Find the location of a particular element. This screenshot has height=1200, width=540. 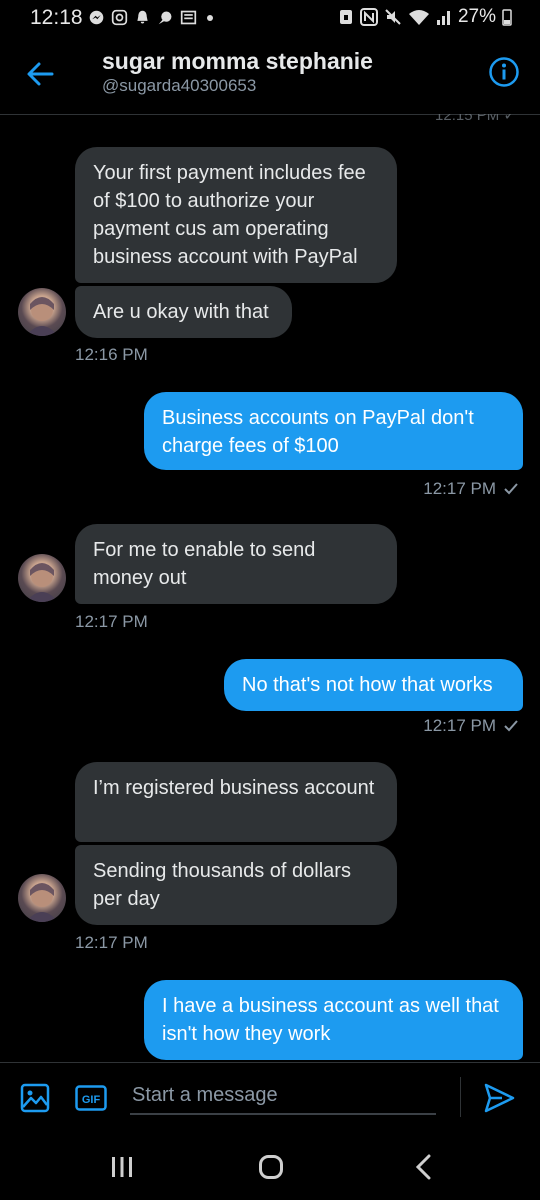

info-icon is located at coordinates (504, 72).